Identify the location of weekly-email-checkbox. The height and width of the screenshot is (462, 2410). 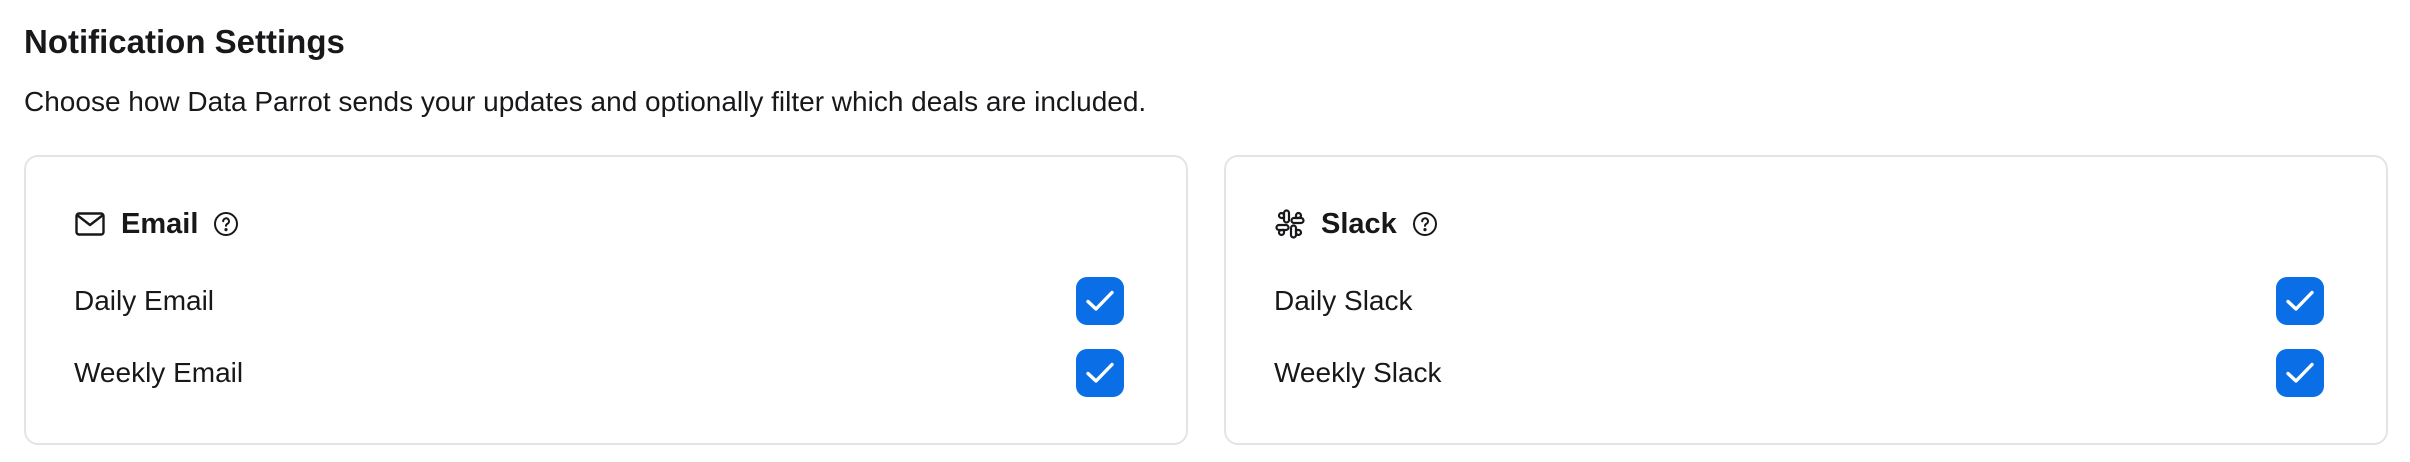
(1100, 373).